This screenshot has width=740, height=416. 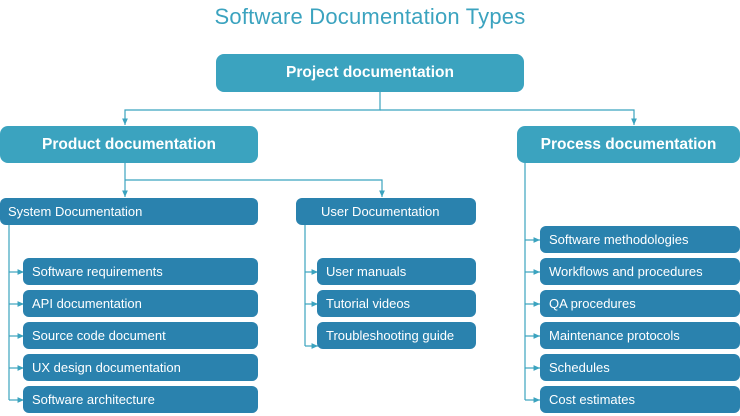 I want to click on process-item: Maintenance protocols, so click(x=640, y=335).